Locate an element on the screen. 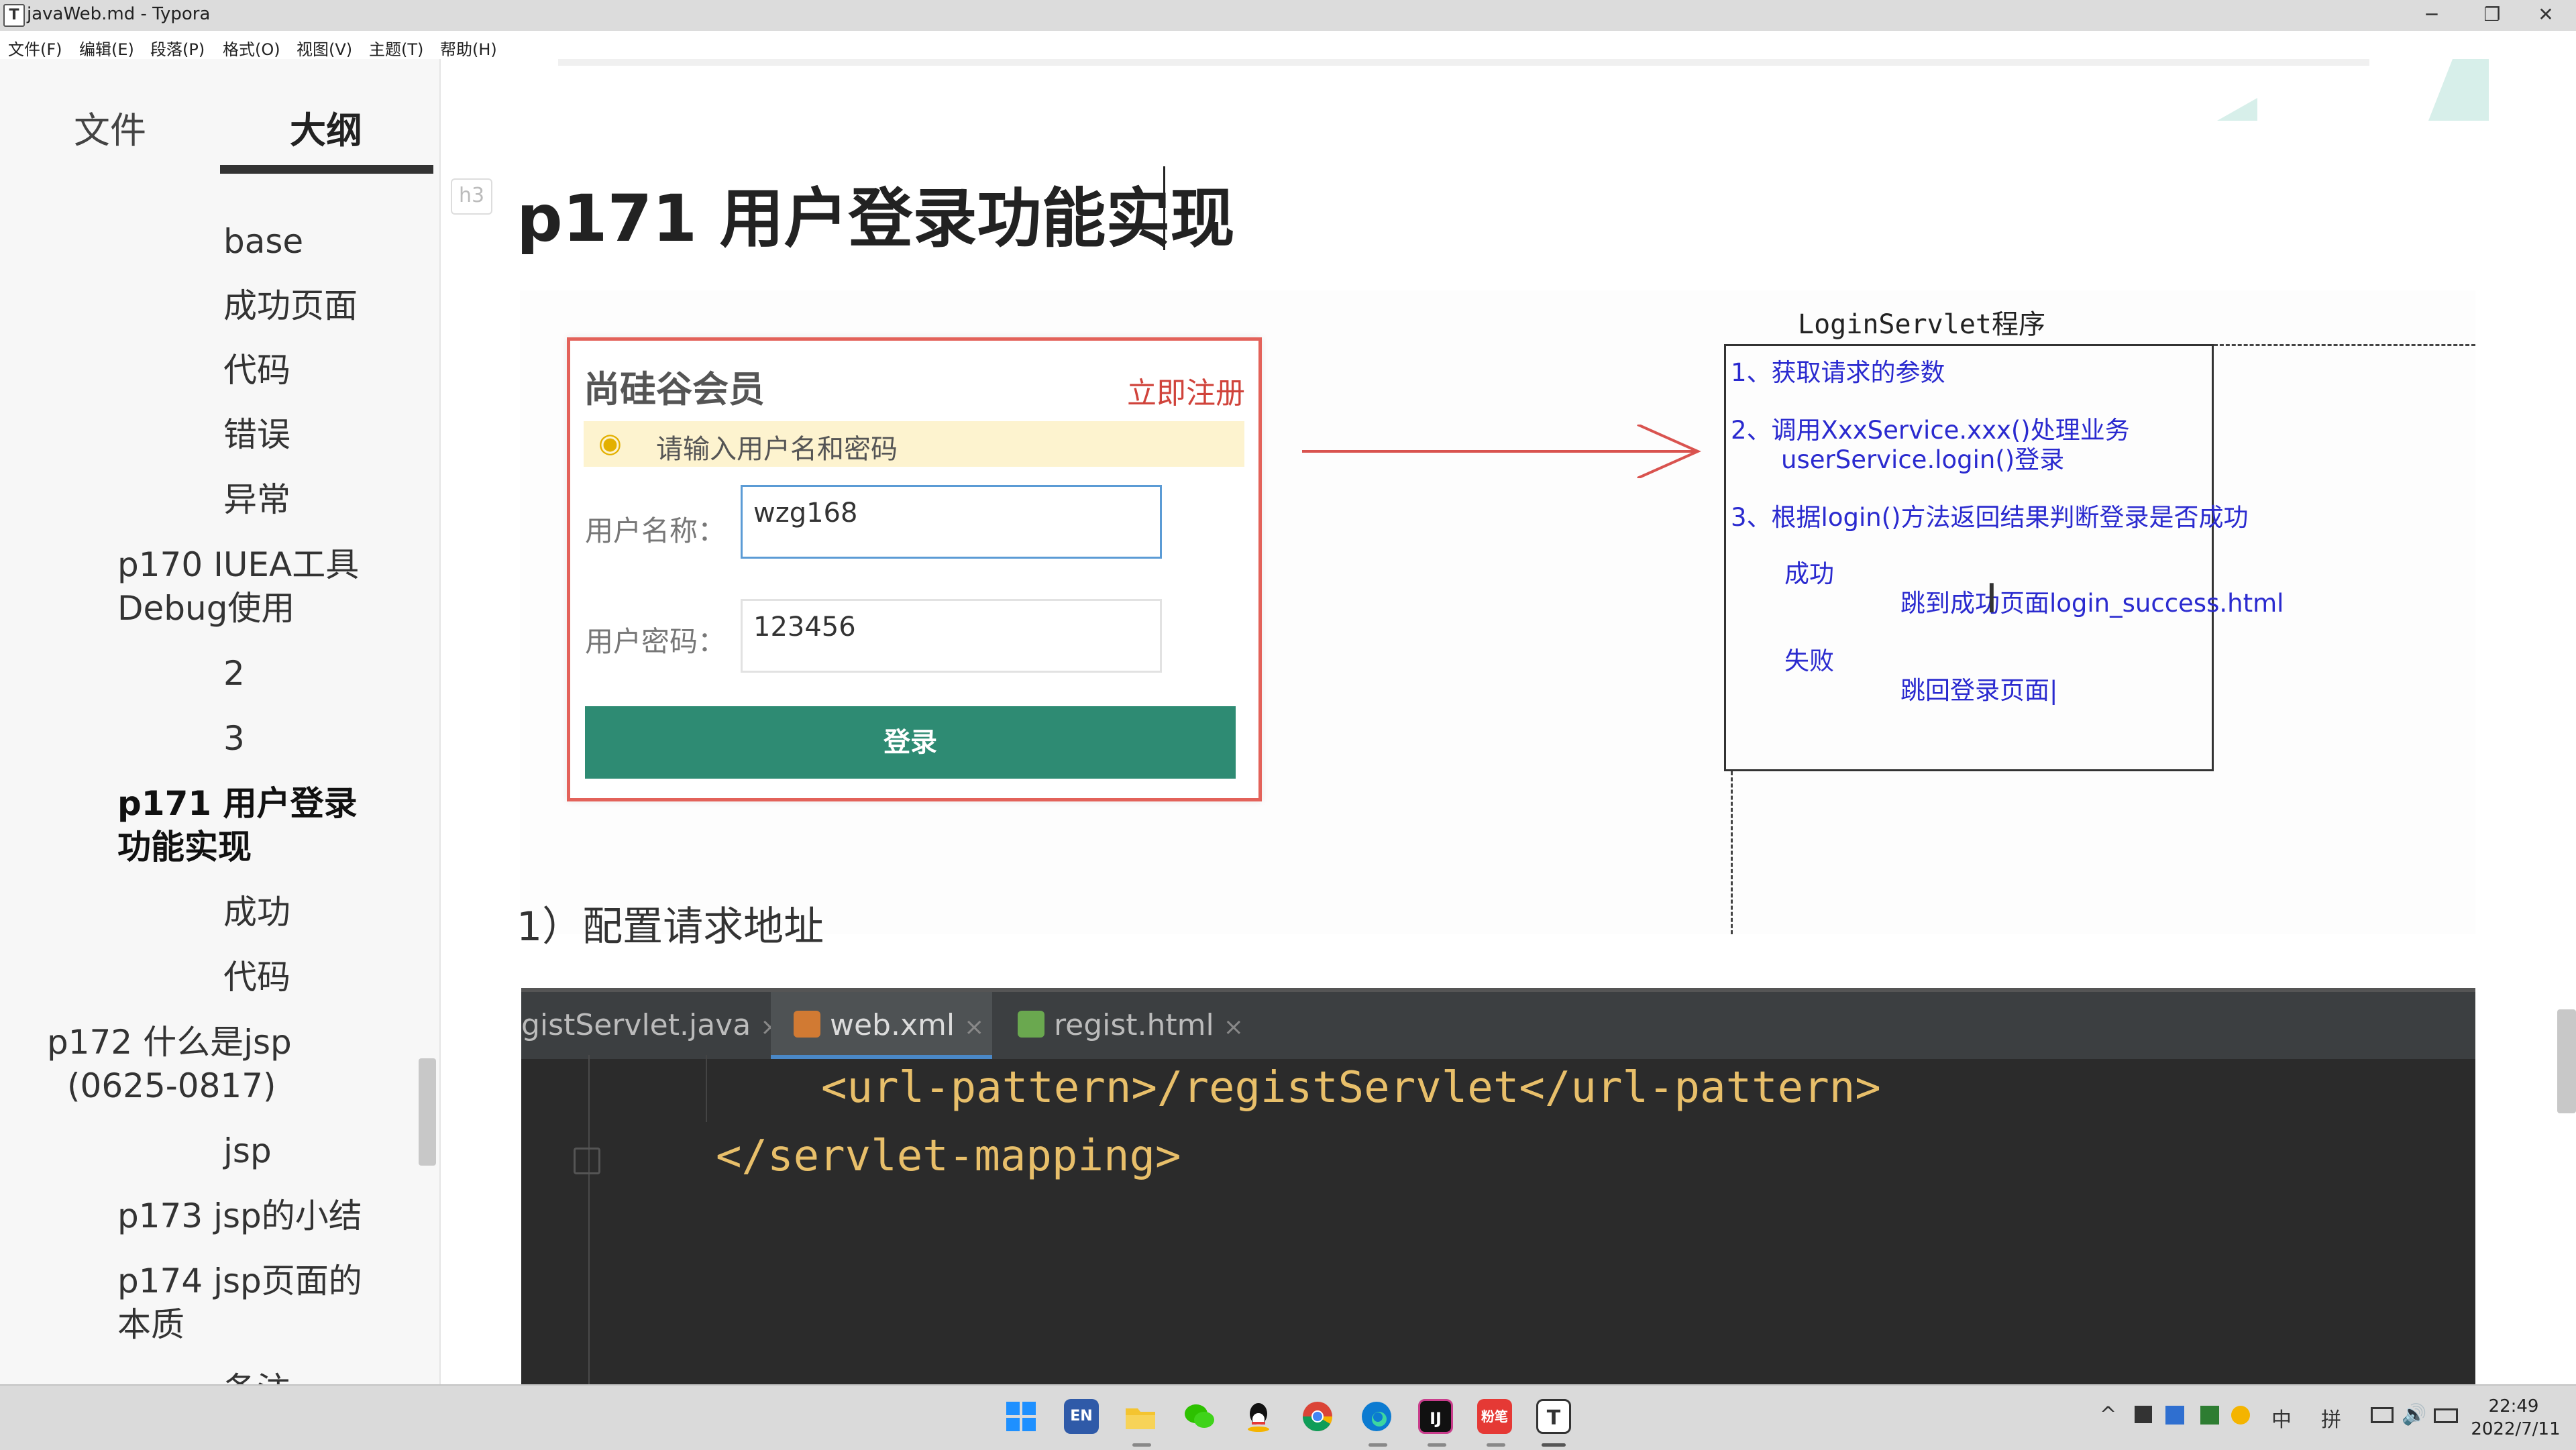 This screenshot has height=1450, width=2576. code-tab: regist.html × is located at coordinates (1158, 1025).